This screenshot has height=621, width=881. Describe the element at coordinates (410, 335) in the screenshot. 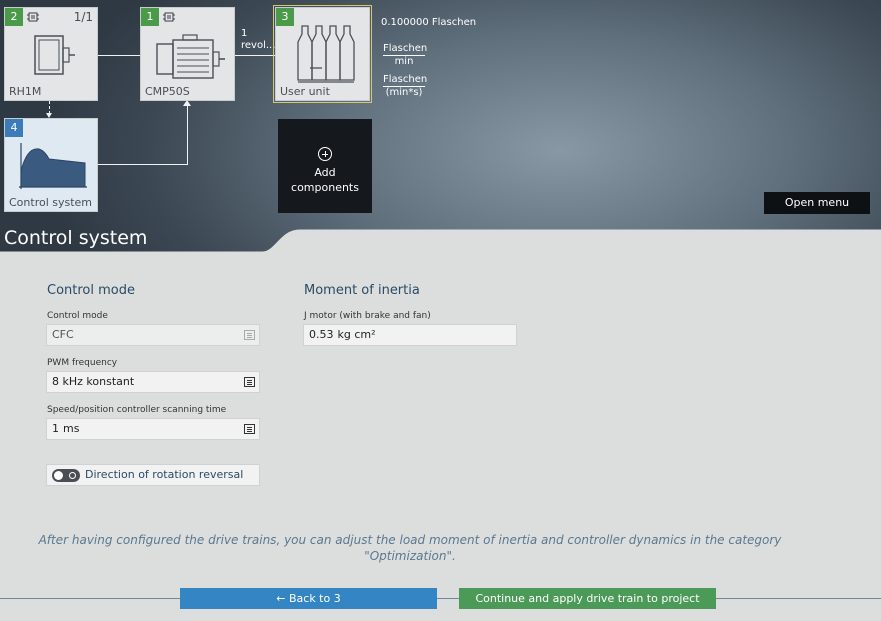

I see `j-motor-field: 0.53 kg cm²` at that location.